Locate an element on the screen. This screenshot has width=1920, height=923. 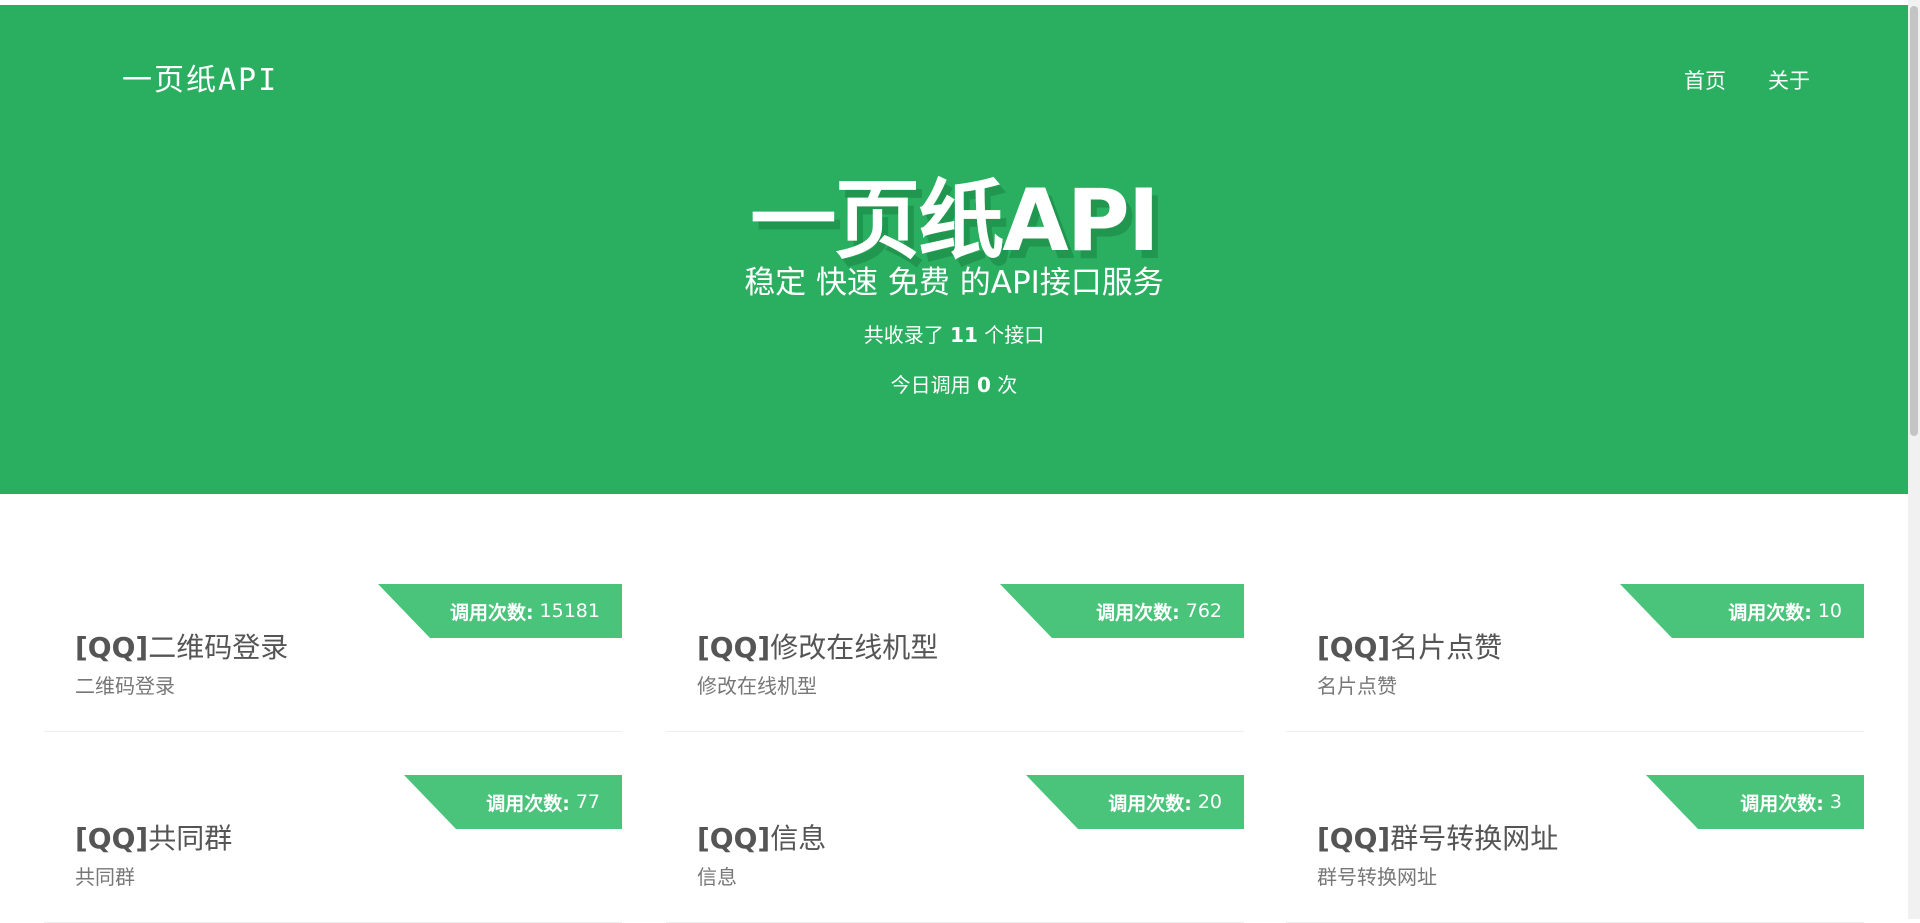
api-card-title: [QQ]共同群 is located at coordinates (153, 837).